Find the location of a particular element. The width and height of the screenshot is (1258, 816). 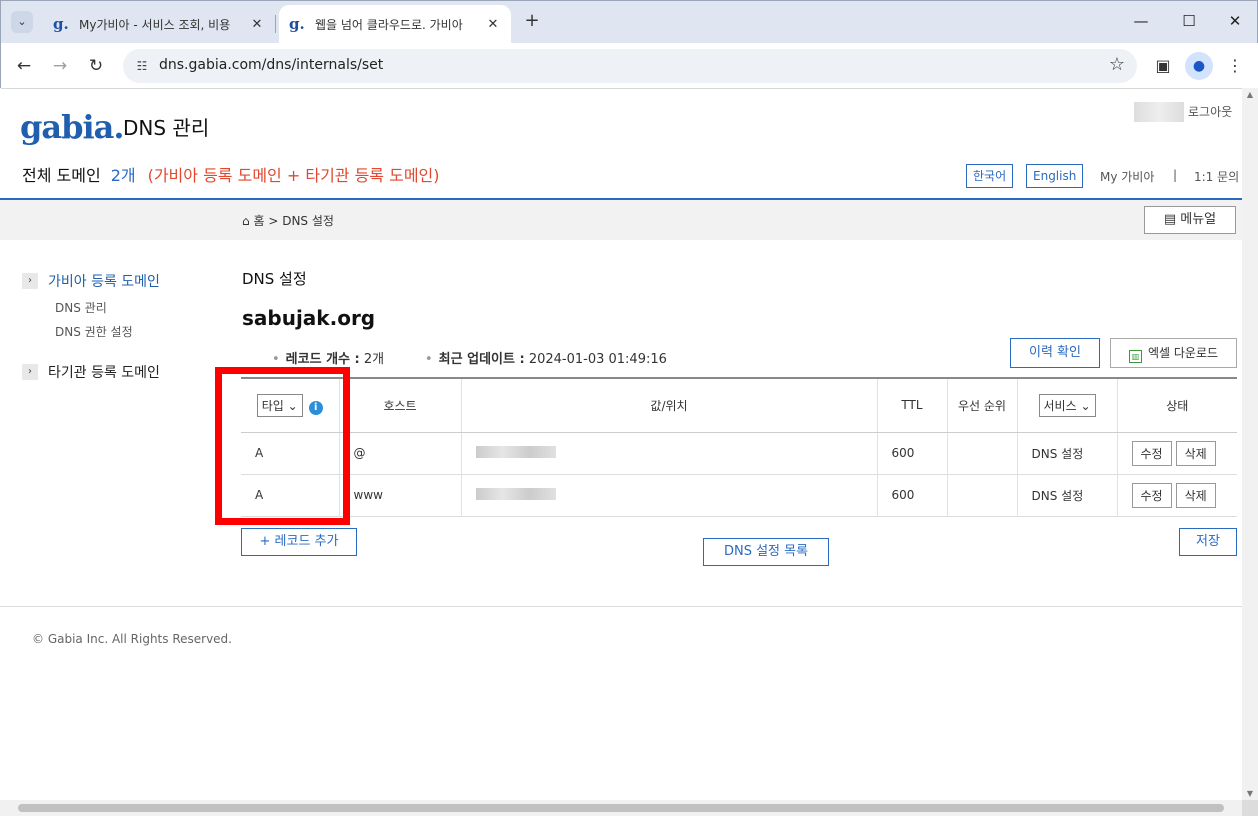

dns-list-button: DNS 설정 목록 is located at coordinates (766, 552).